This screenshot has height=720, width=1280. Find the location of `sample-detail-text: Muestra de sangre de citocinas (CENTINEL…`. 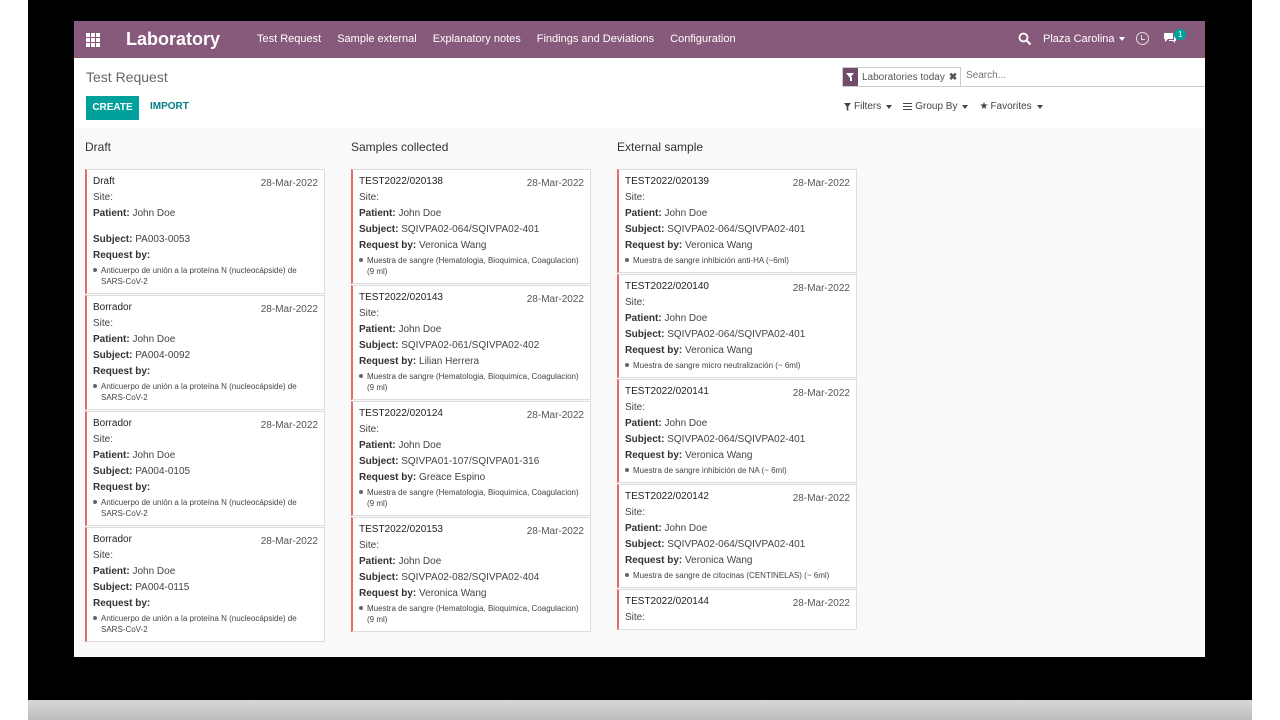

sample-detail-text: Muestra de sangre de citocinas (CENTINEL… is located at coordinates (731, 575).